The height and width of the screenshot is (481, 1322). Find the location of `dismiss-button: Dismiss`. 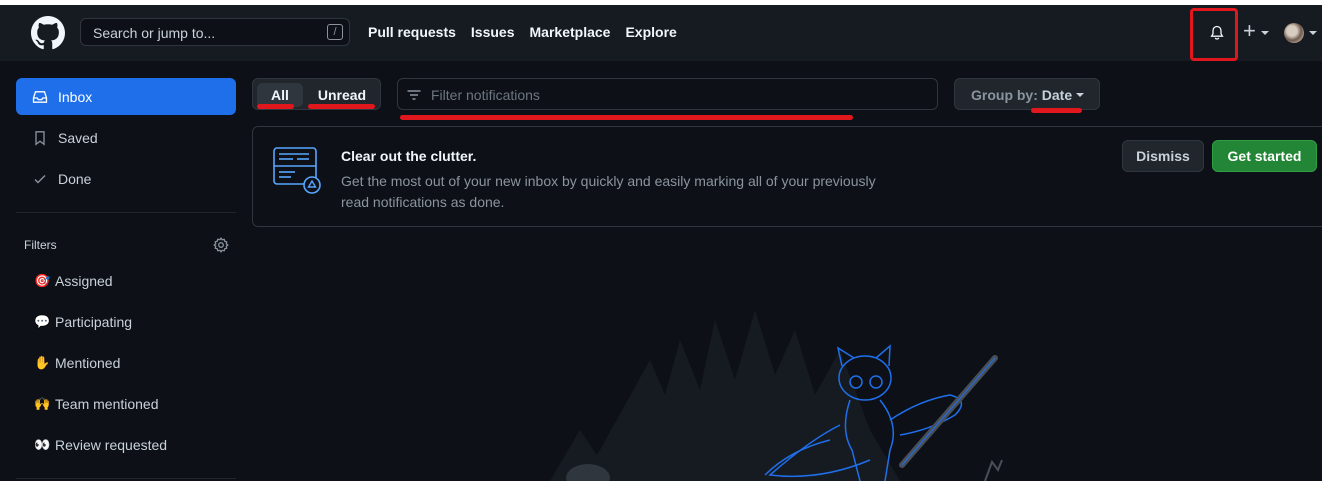

dismiss-button: Dismiss is located at coordinates (1163, 156).